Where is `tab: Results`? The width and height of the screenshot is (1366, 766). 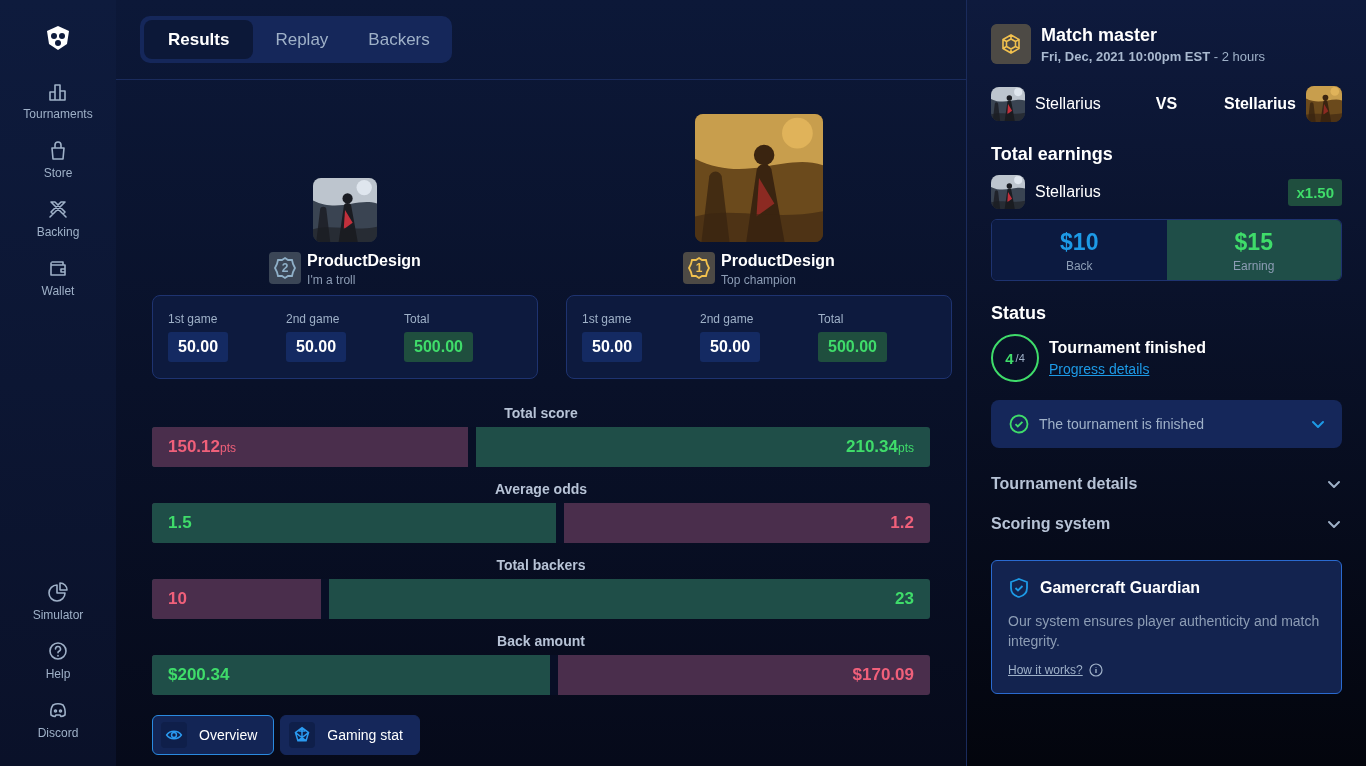
tab: Results is located at coordinates (199, 39).